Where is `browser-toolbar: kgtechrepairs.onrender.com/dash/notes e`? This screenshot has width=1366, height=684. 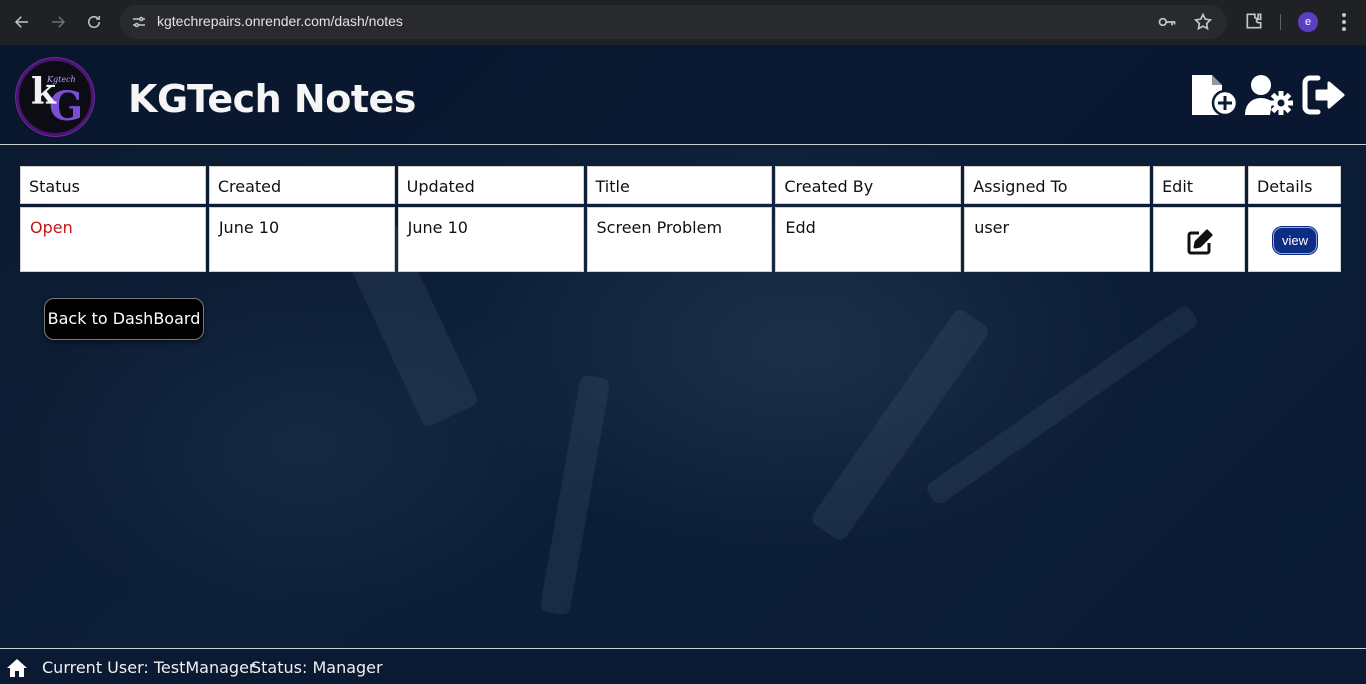
browser-toolbar: kgtechrepairs.onrender.com/dash/notes e is located at coordinates (683, 22).